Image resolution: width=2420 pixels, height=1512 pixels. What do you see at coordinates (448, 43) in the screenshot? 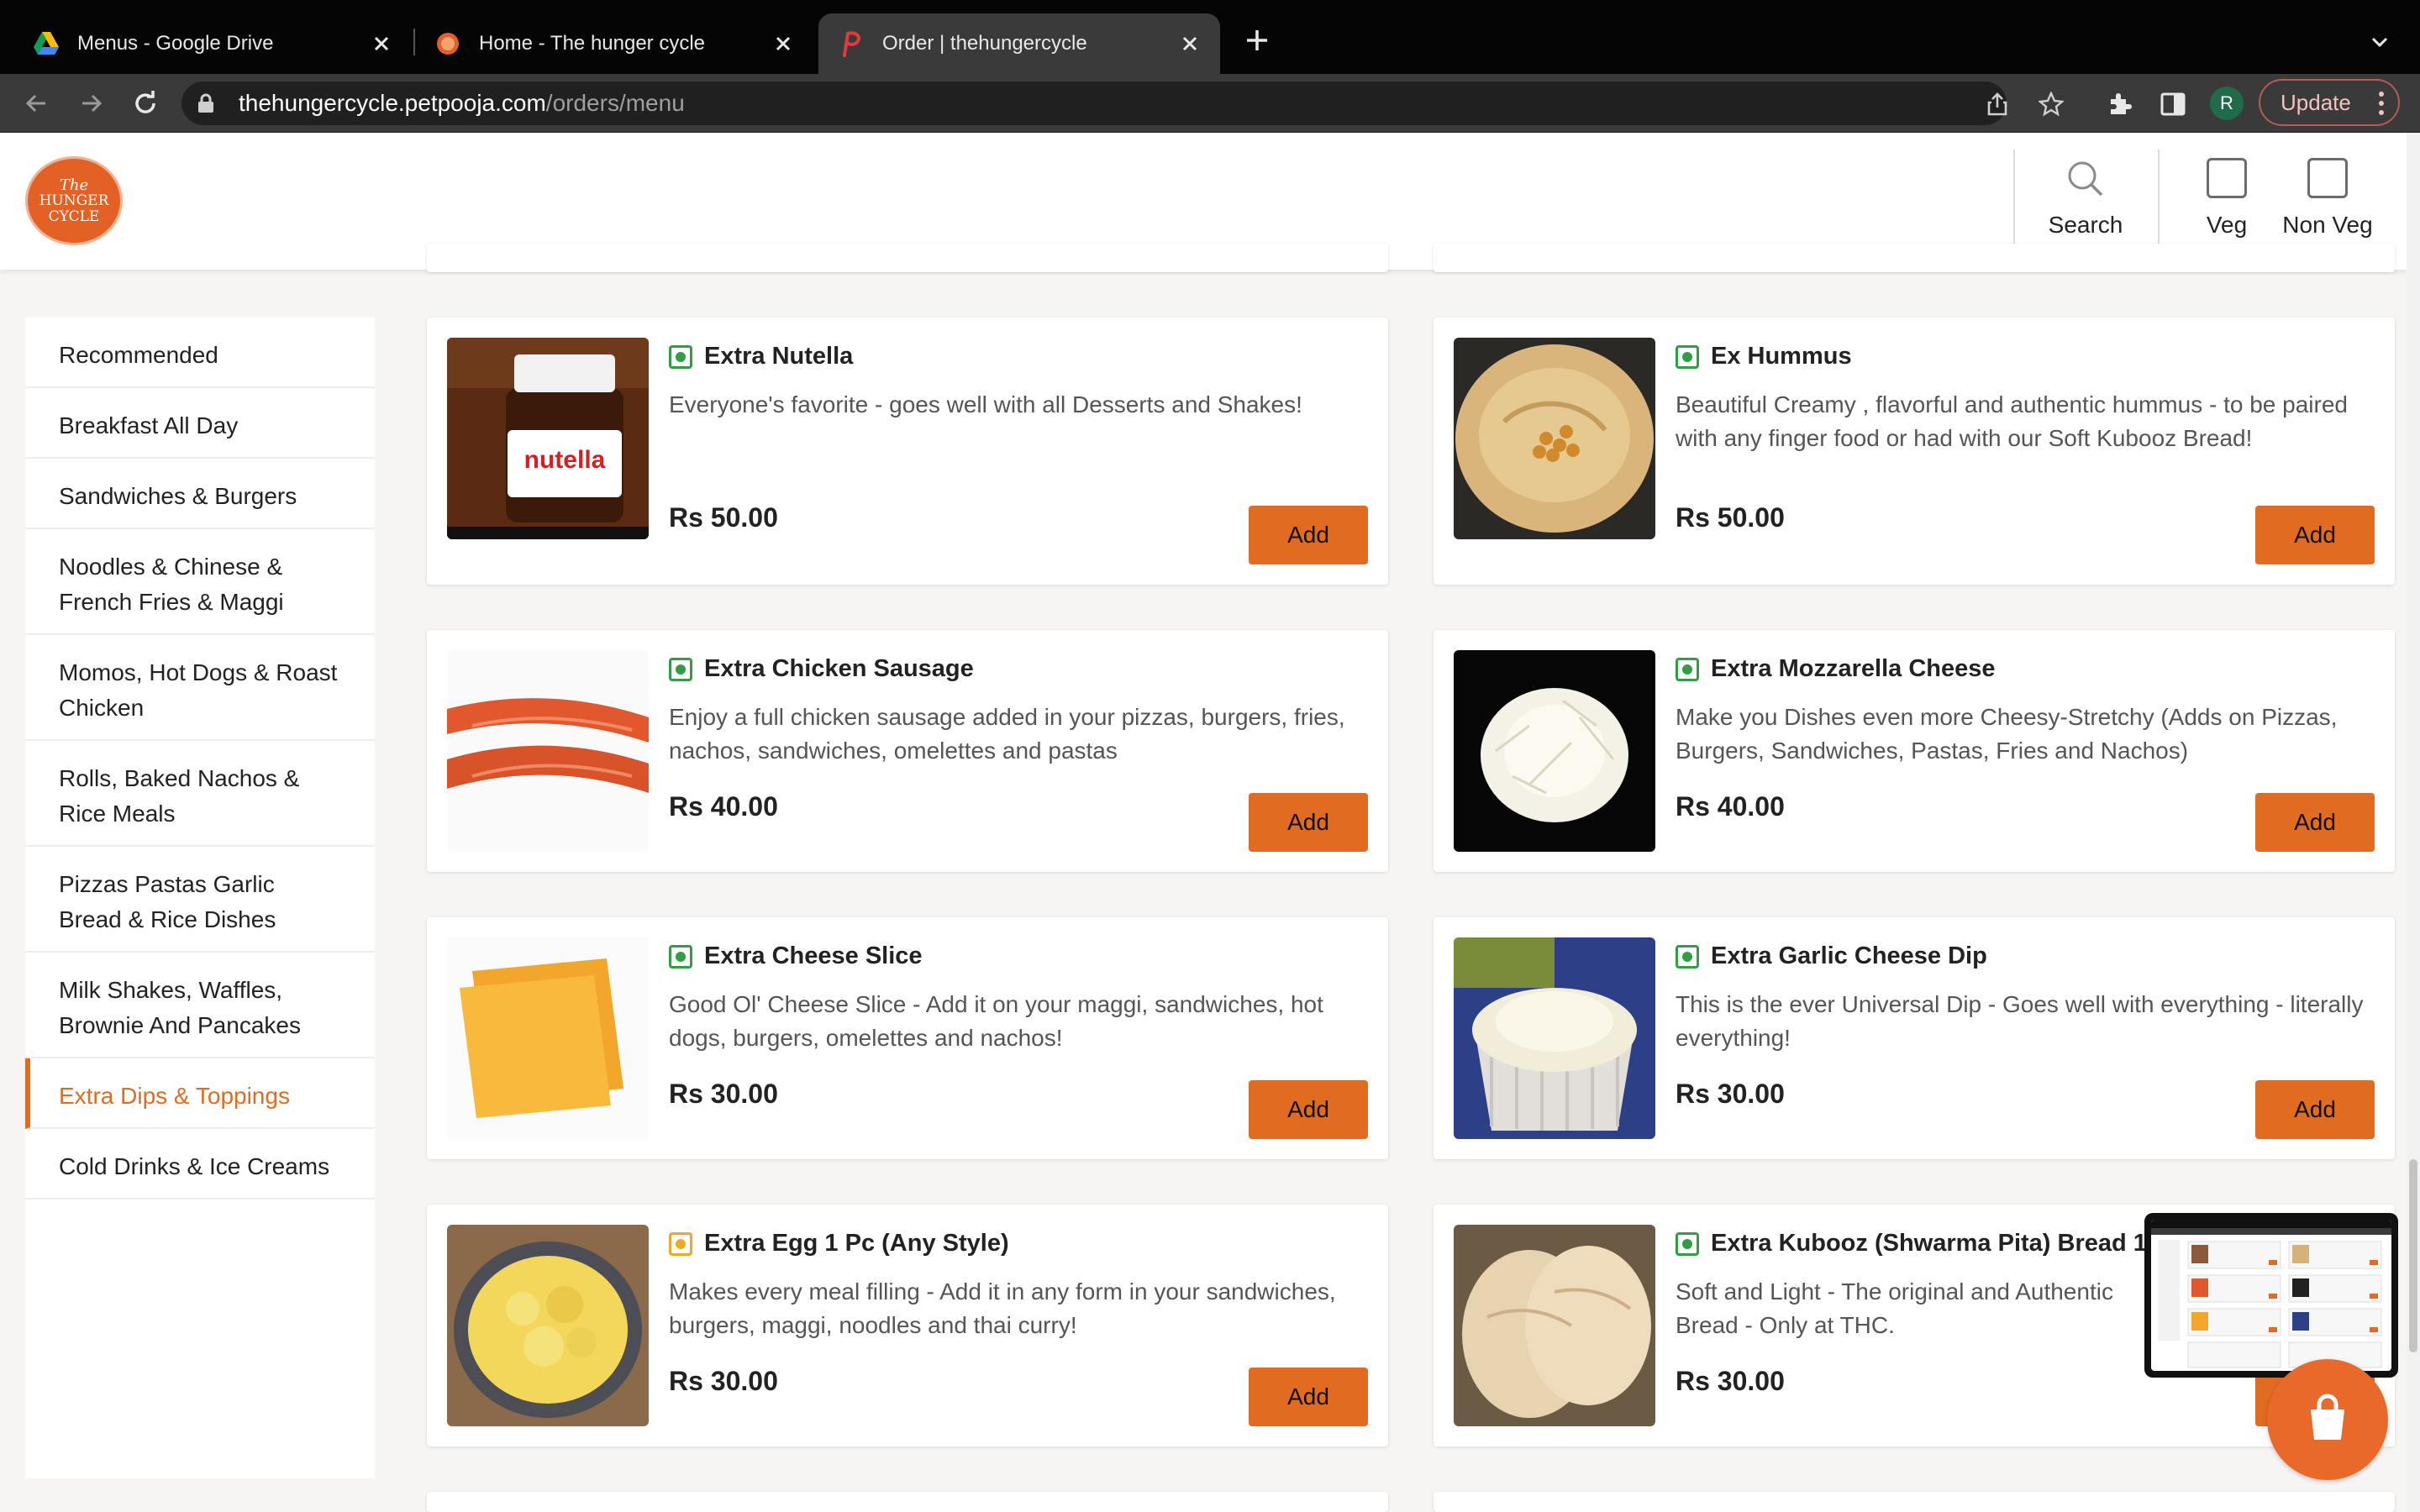
I see `site-favicon` at bounding box center [448, 43].